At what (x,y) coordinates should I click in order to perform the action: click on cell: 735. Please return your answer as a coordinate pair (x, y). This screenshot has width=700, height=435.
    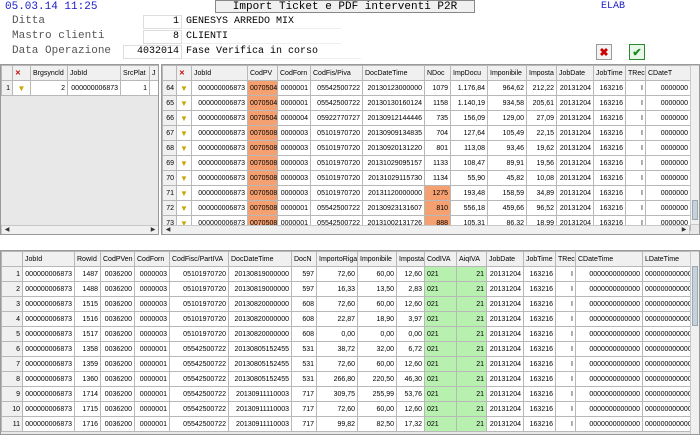
    Looking at the image, I should click on (437, 118).